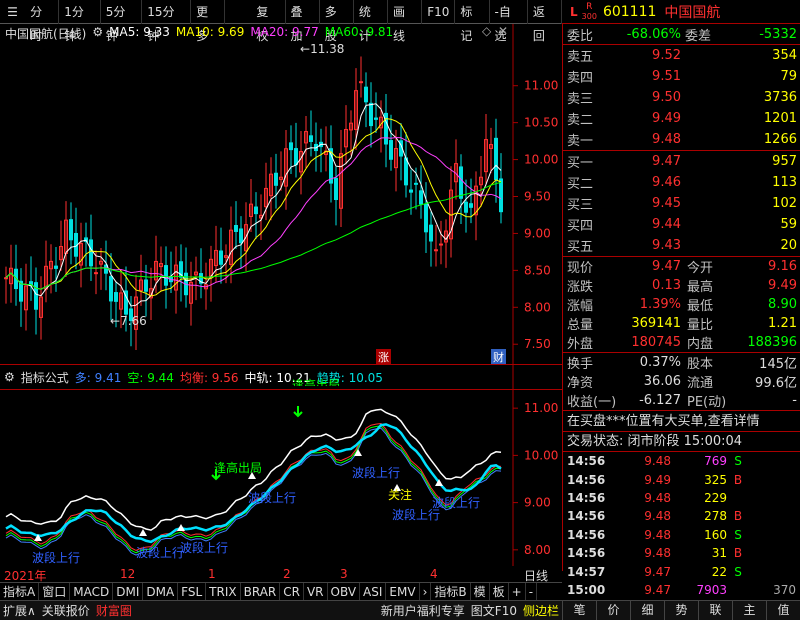 The height and width of the screenshot is (620, 800). What do you see at coordinates (681, 420) in the screenshot?
I see `notice-link: 在买盘***位置有大买单,查看详情` at bounding box center [681, 420].